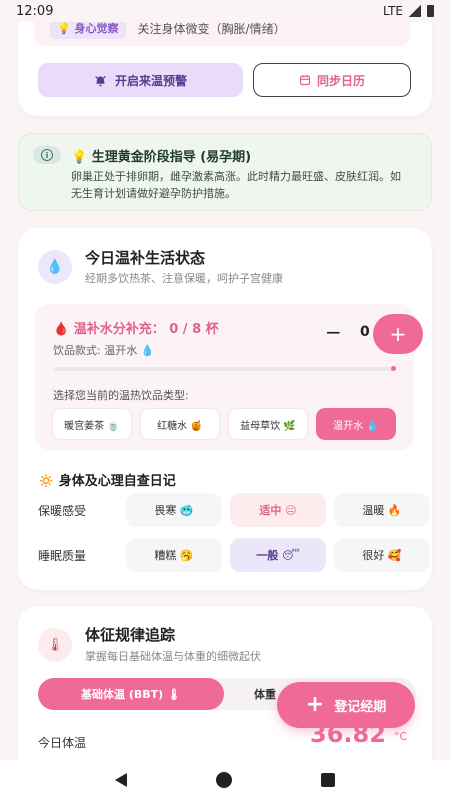 The height and width of the screenshot is (800, 450). Describe the element at coordinates (174, 510) in the screenshot. I see `warmth-option-cold: 畏寒 🥶` at that location.